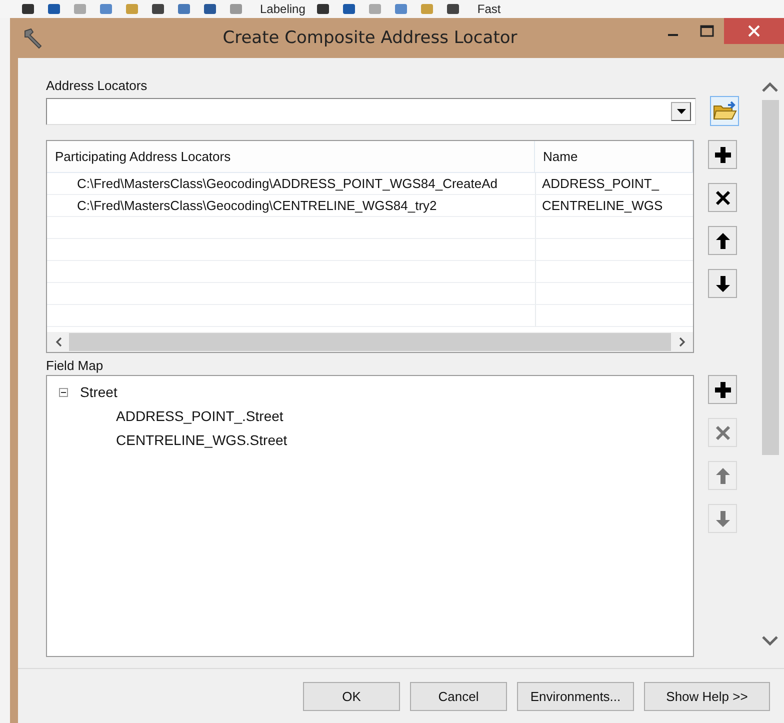  I want to click on collapse-toggle, so click(63, 392).